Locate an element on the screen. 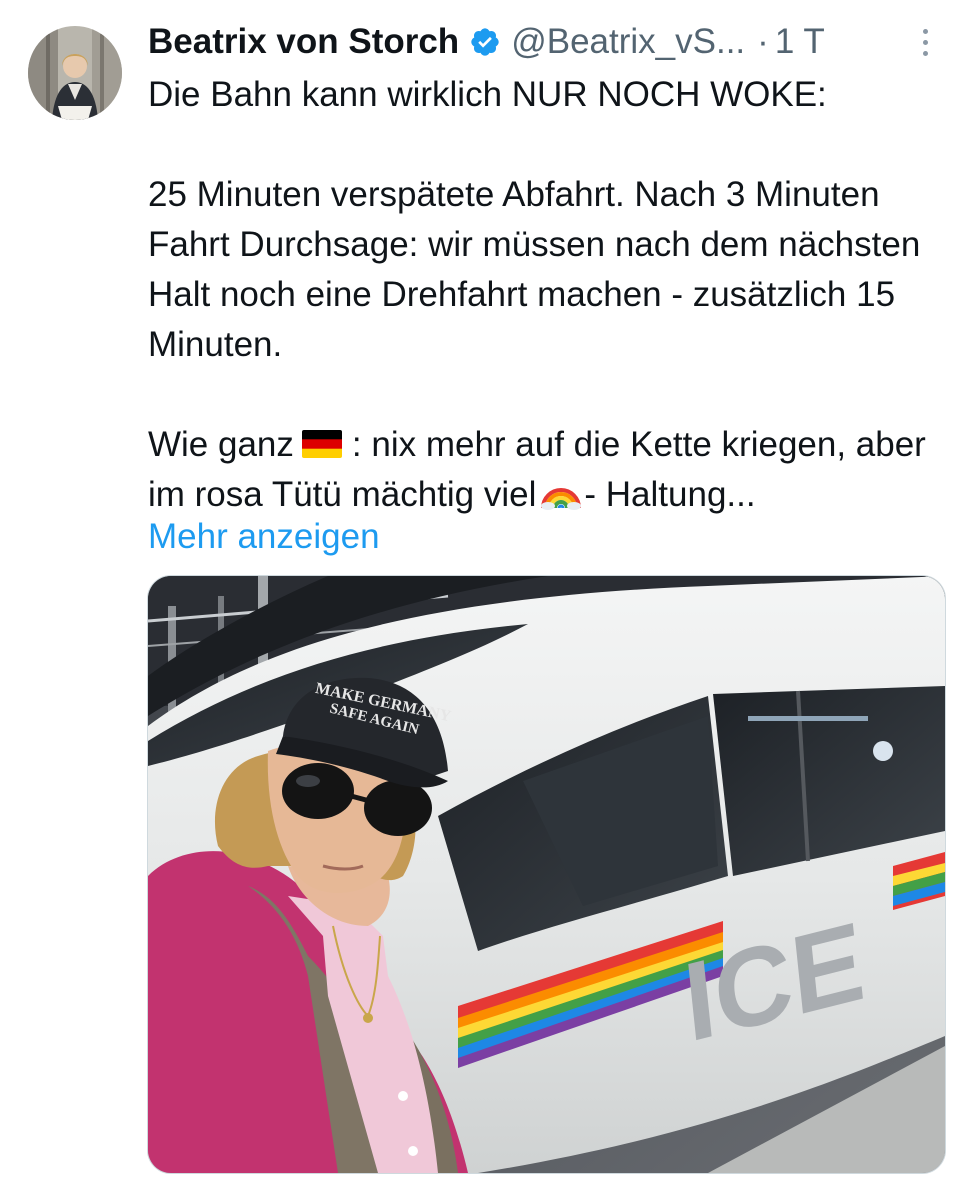 This screenshot has width=972, height=1200. show-more-link: Mehr anzeigen is located at coordinates (264, 537).